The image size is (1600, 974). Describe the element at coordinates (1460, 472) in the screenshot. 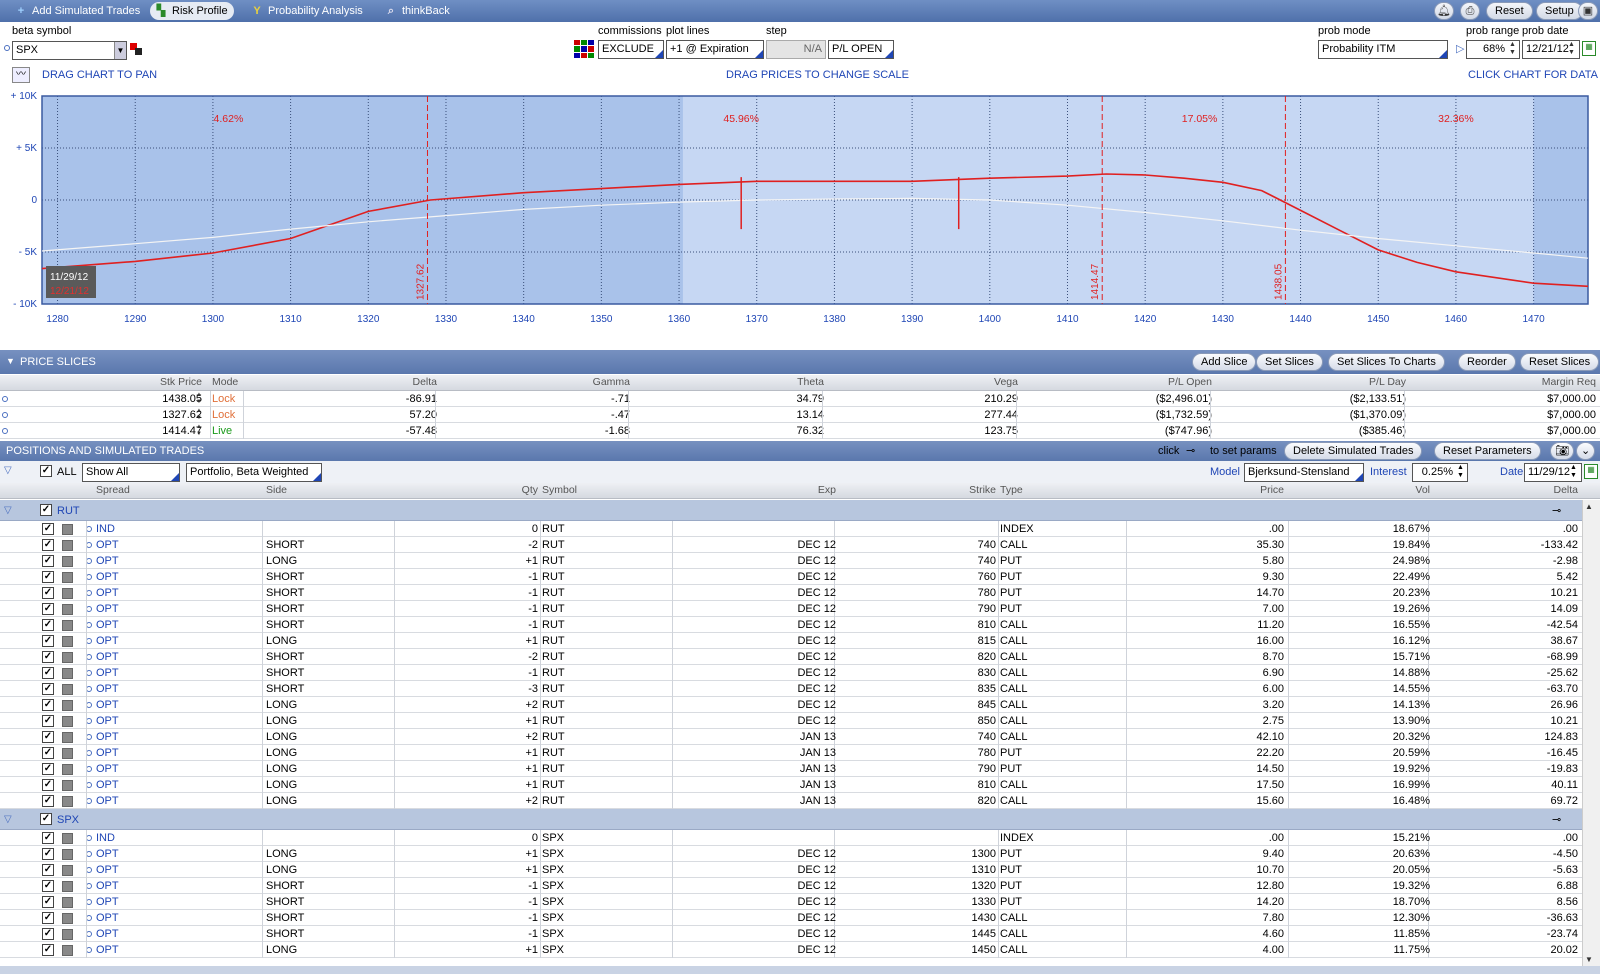

I see `interest-stepper-icon: ▲ ▼` at that location.